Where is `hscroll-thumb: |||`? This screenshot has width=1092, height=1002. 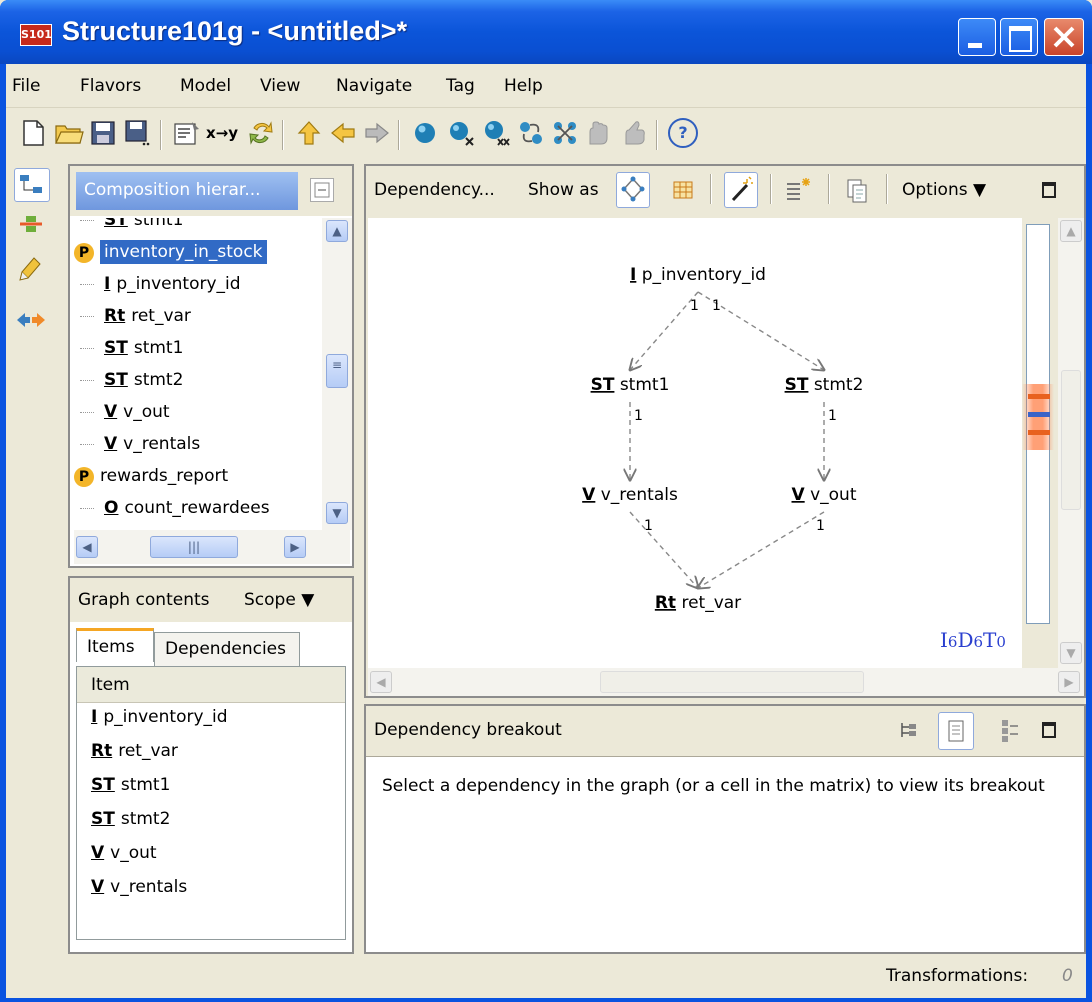 hscroll-thumb: ||| is located at coordinates (194, 547).